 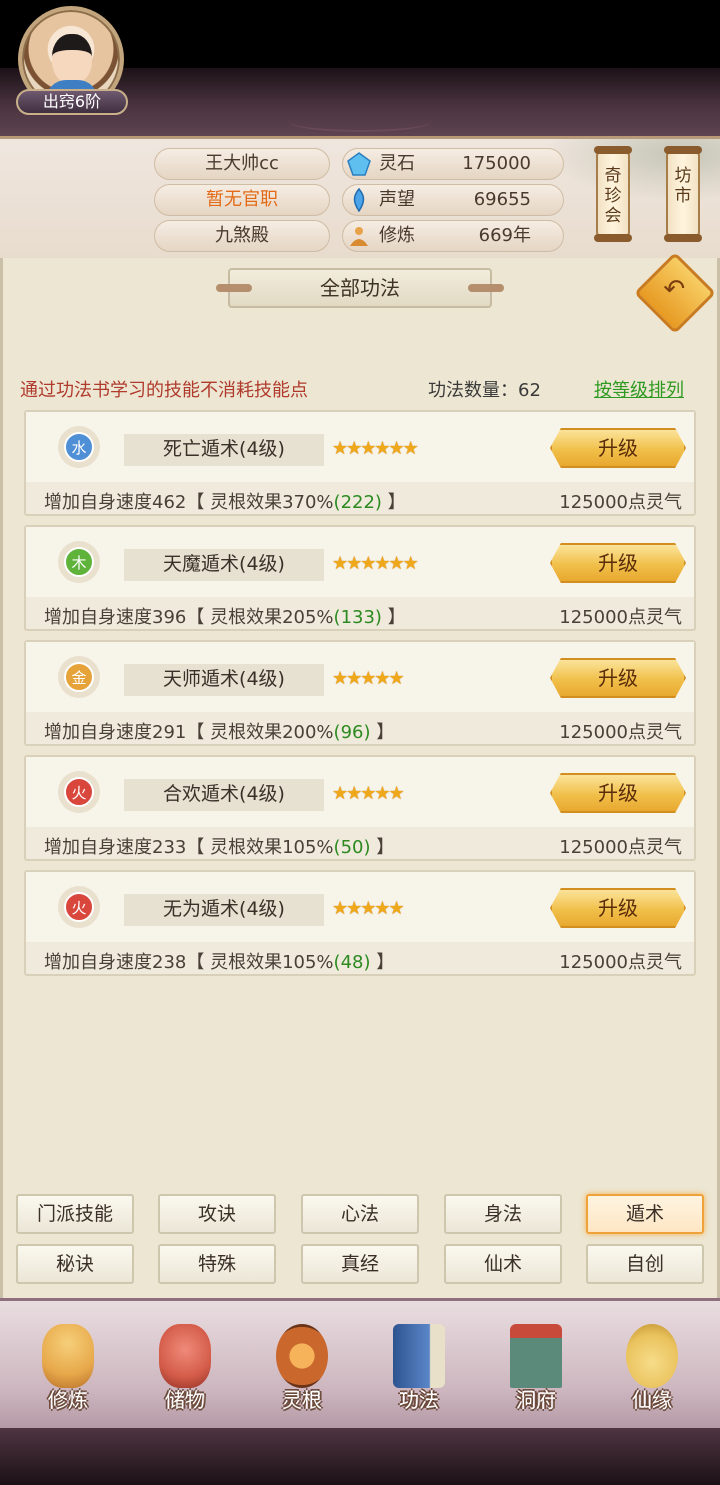 I want to click on market-button: 坊市, so click(x=683, y=194).